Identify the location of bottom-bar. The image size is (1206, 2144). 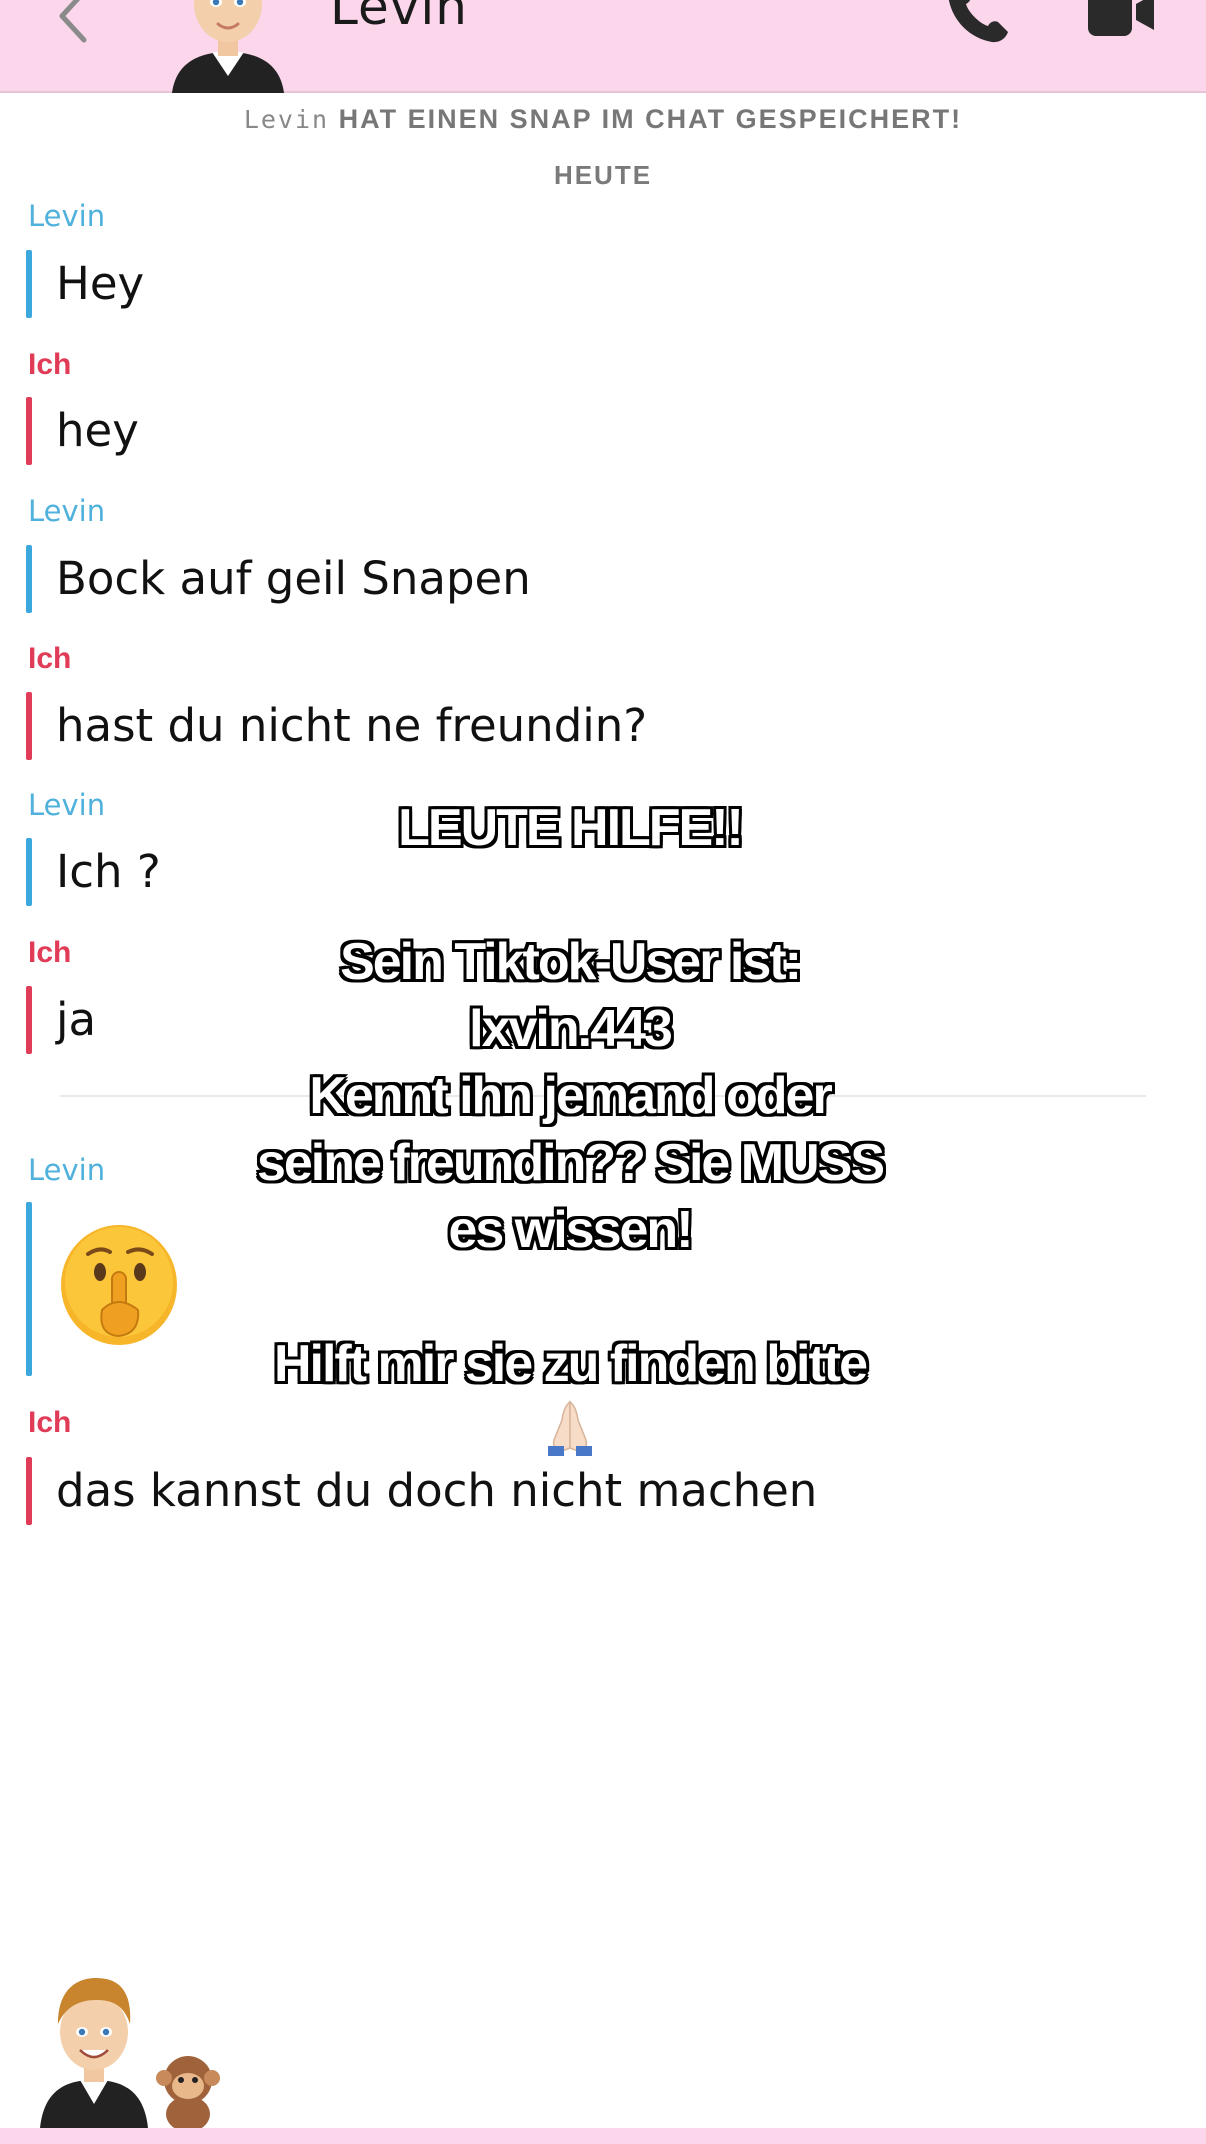
(603, 2136).